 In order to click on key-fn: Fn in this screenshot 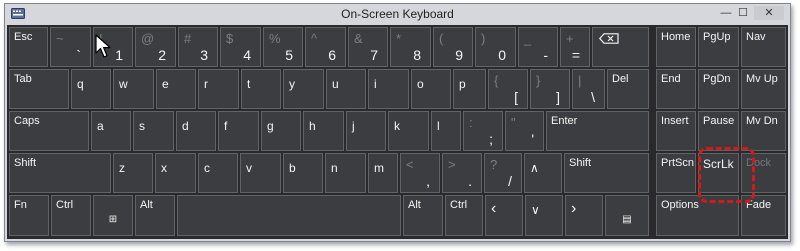, I will do `click(29, 215)`.